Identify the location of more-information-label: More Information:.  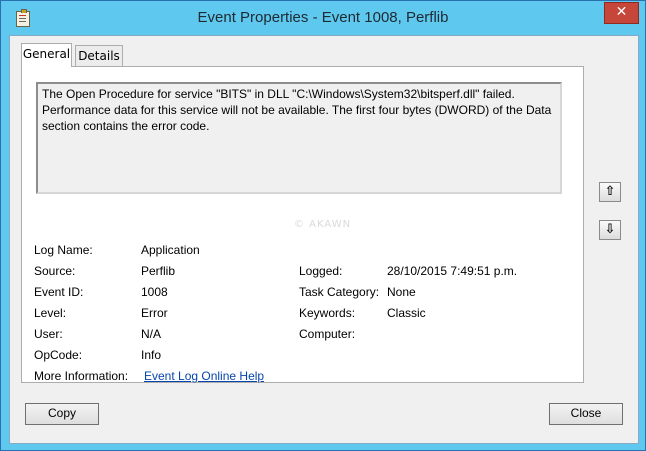
(81, 376).